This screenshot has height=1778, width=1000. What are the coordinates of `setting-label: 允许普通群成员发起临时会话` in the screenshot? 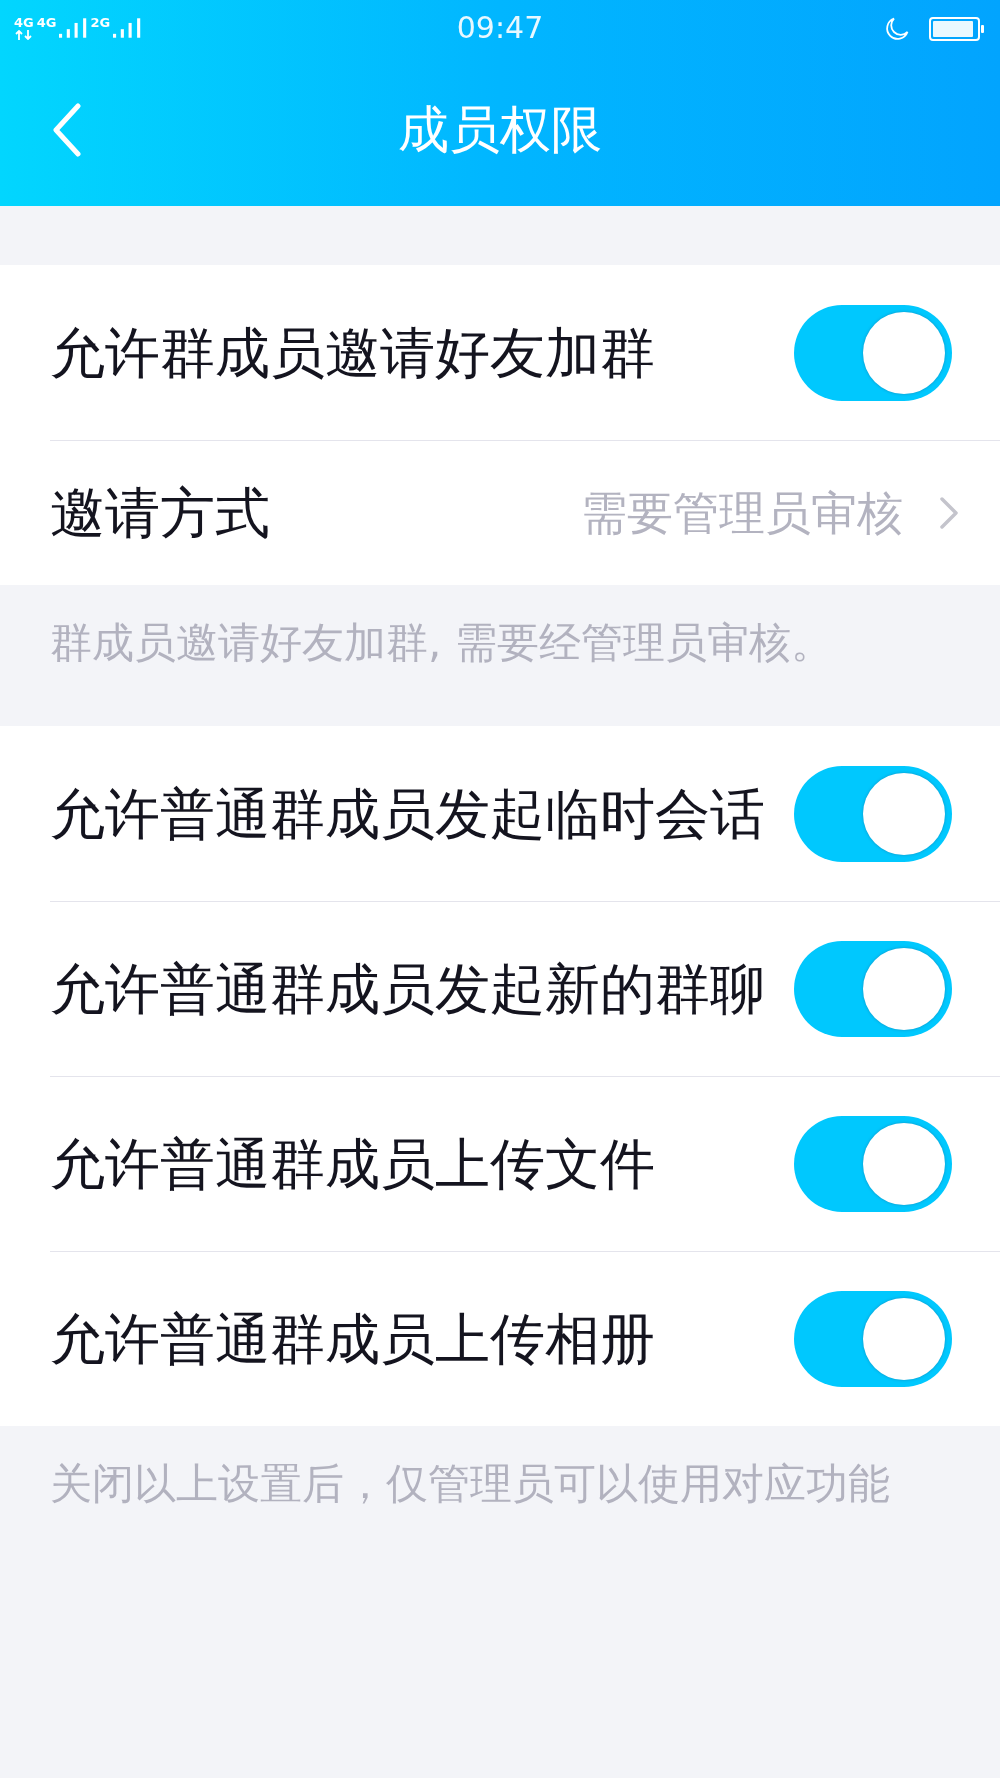 It's located at (407, 813).